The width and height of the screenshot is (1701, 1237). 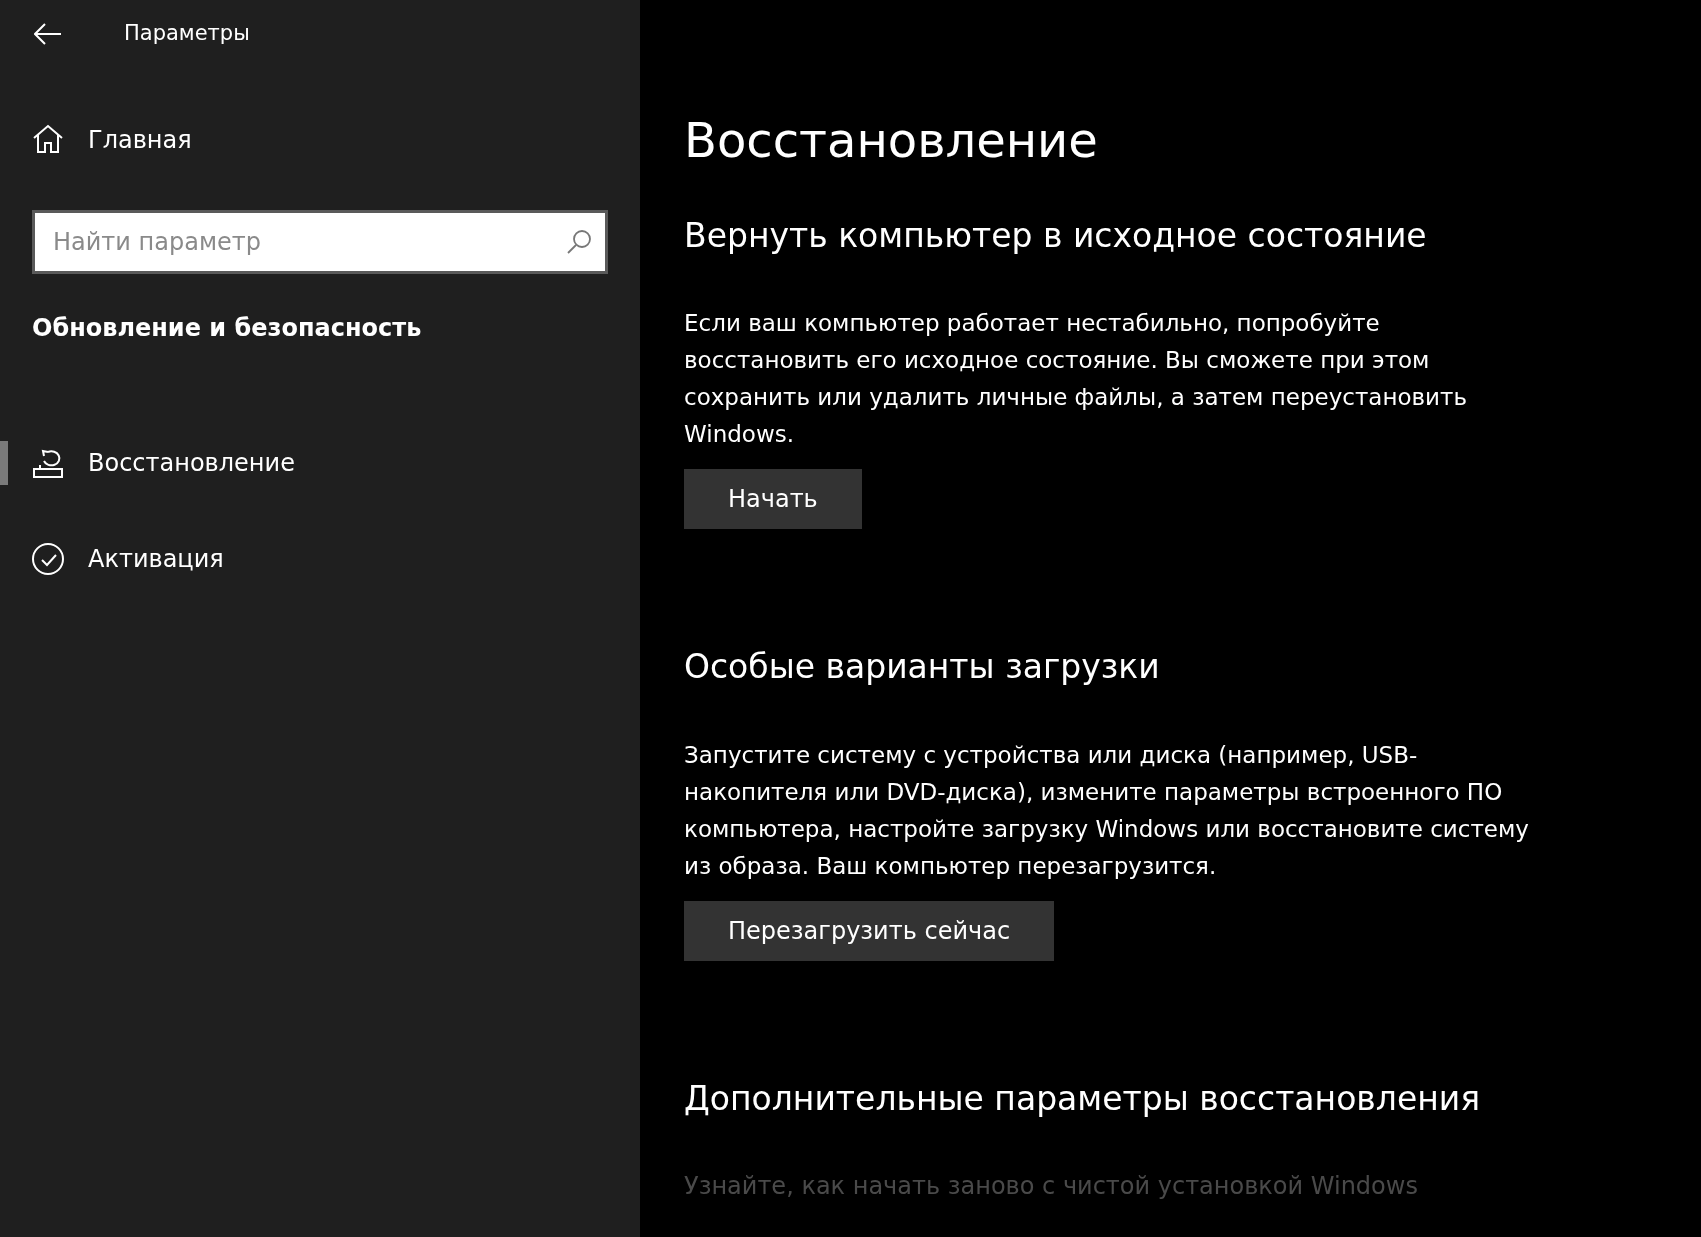 I want to click on page-title: Восстановление, so click(x=891, y=141).